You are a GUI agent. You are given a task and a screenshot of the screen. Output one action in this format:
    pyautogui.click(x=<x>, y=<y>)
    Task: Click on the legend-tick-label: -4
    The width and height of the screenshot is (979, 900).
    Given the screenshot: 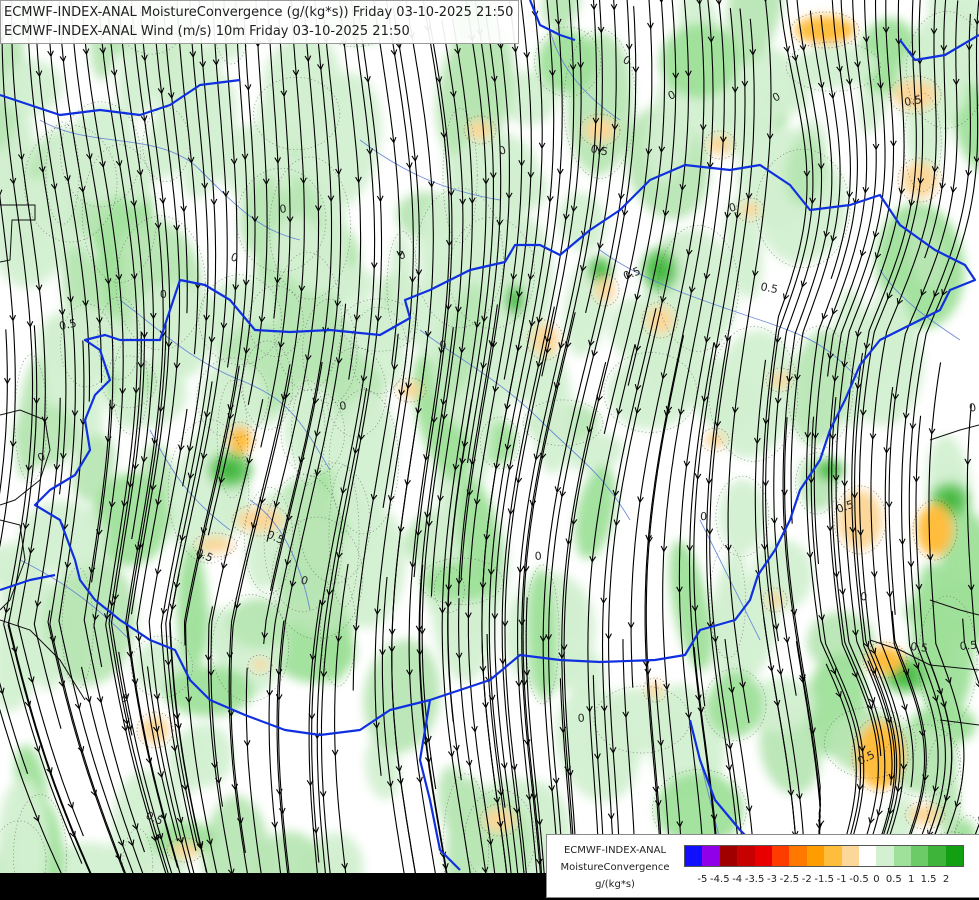 What is the action you would take?
    pyautogui.click(x=737, y=879)
    